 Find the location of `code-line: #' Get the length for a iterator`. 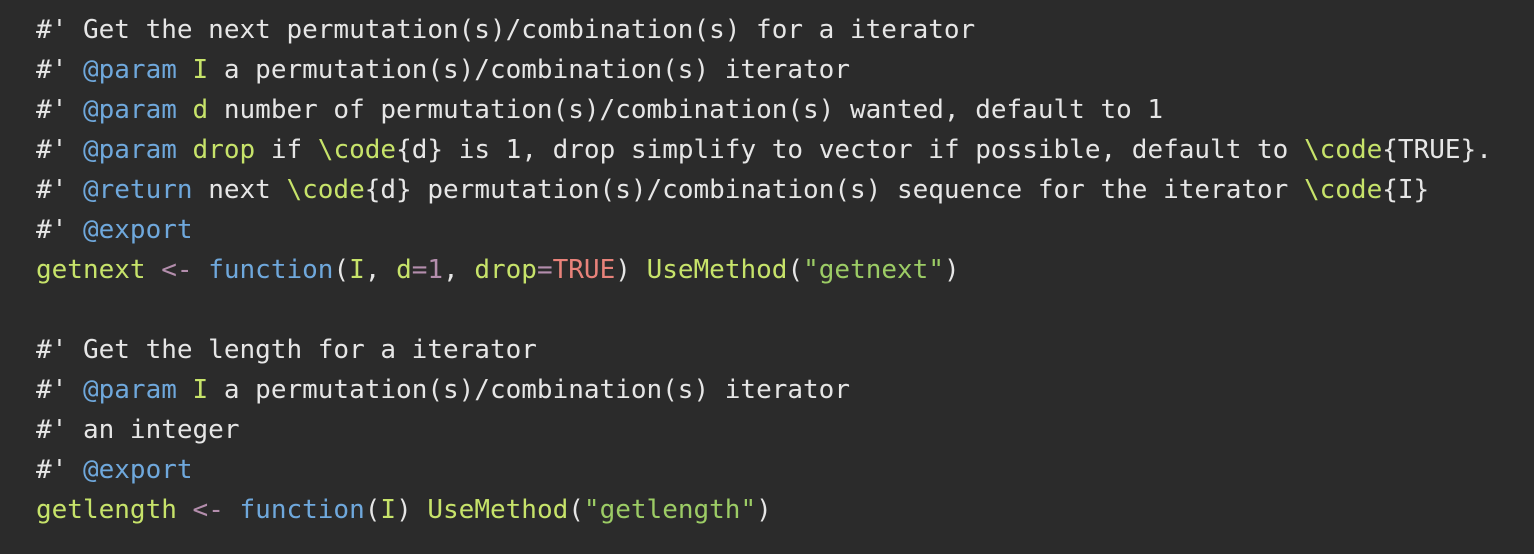

code-line: #' Get the length for a iterator is located at coordinates (767, 350).